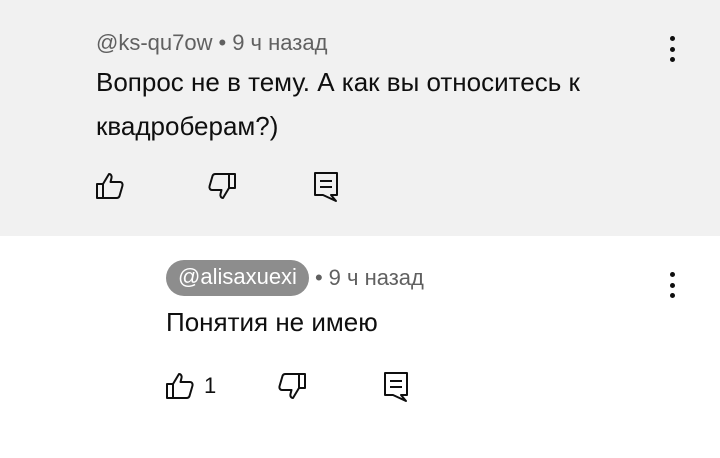 The width and height of the screenshot is (720, 458). What do you see at coordinates (210, 385) in the screenshot?
I see `like-count: 1` at bounding box center [210, 385].